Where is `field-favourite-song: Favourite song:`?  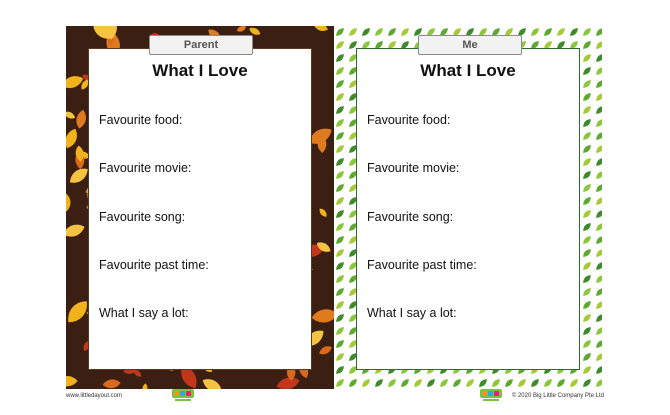
field-favourite-song: Favourite song: is located at coordinates (142, 217).